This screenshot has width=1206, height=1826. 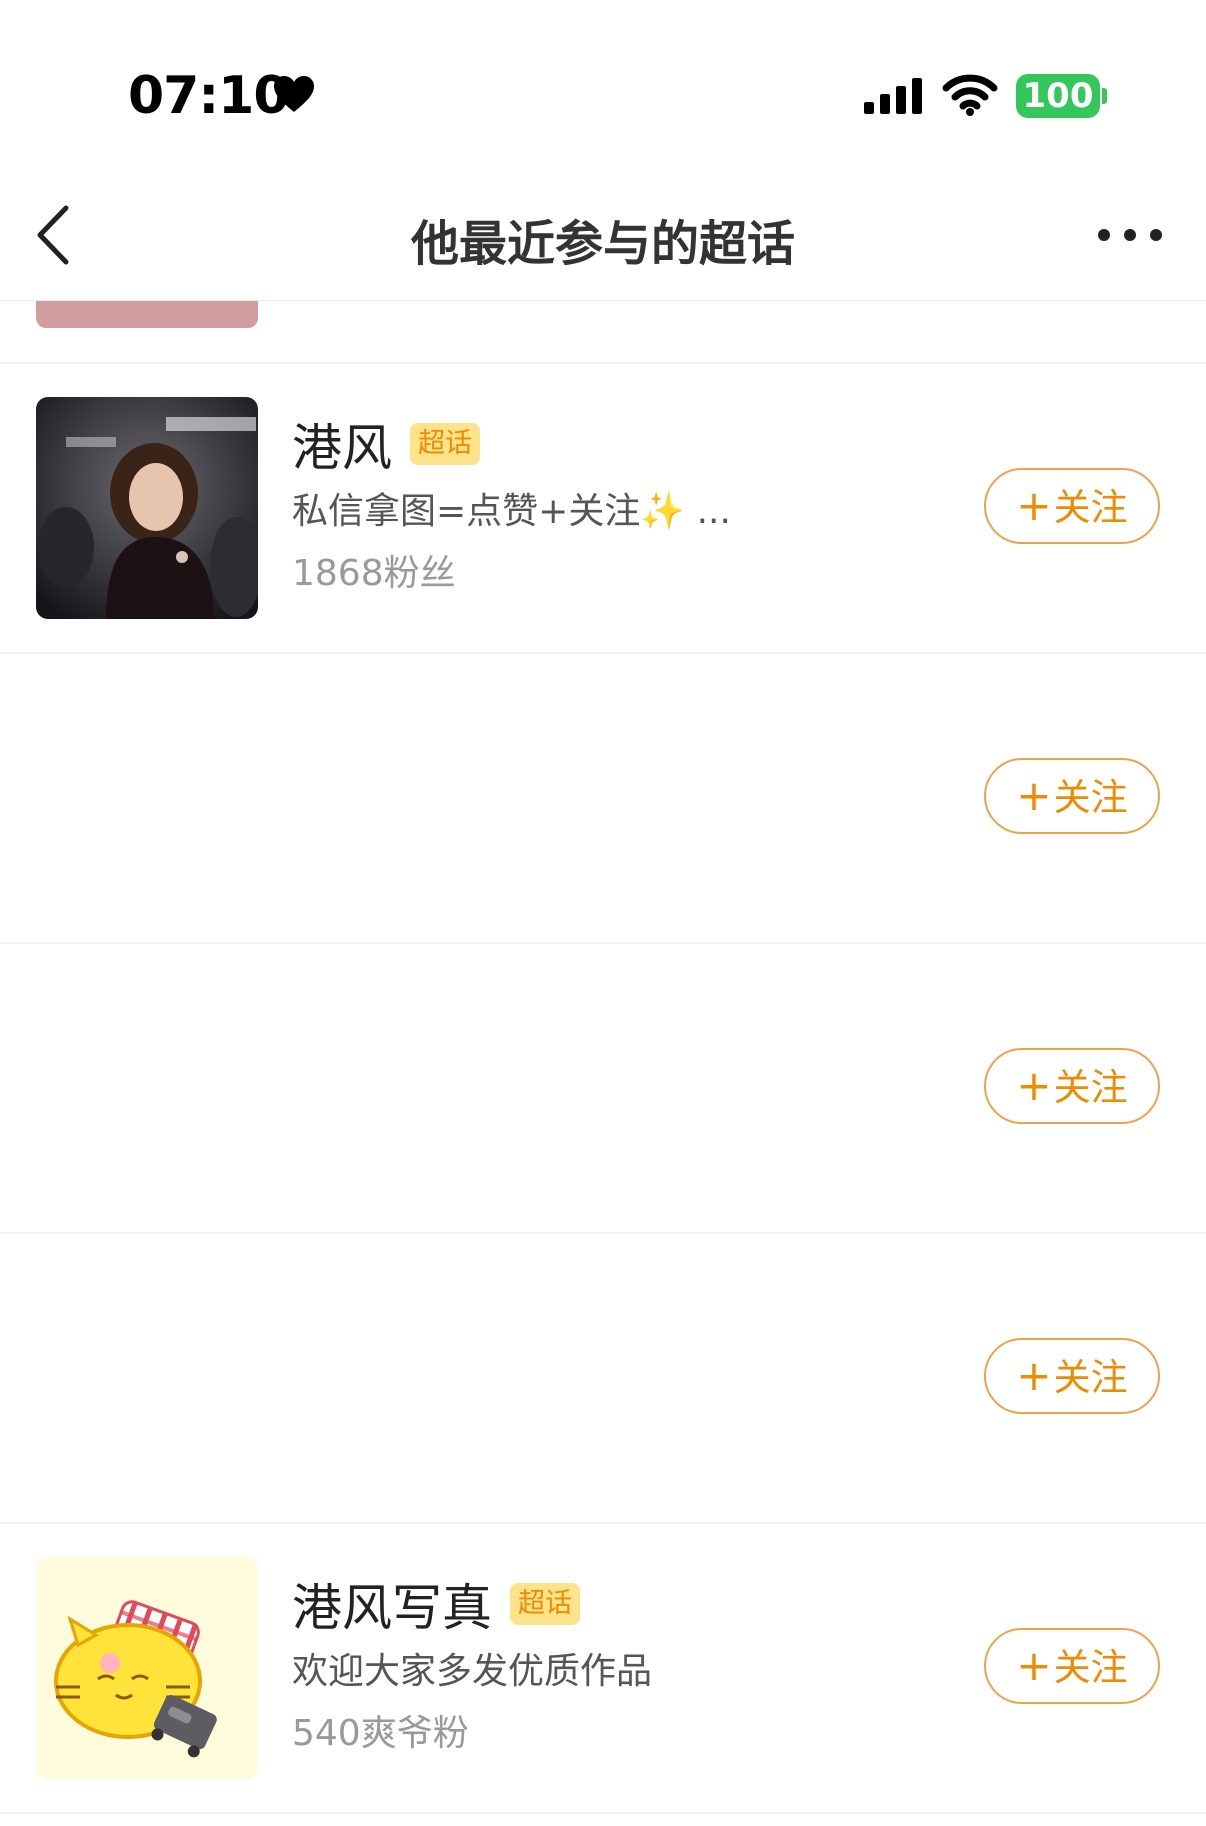 I want to click on status-bar: 07:10 100, so click(x=603, y=85).